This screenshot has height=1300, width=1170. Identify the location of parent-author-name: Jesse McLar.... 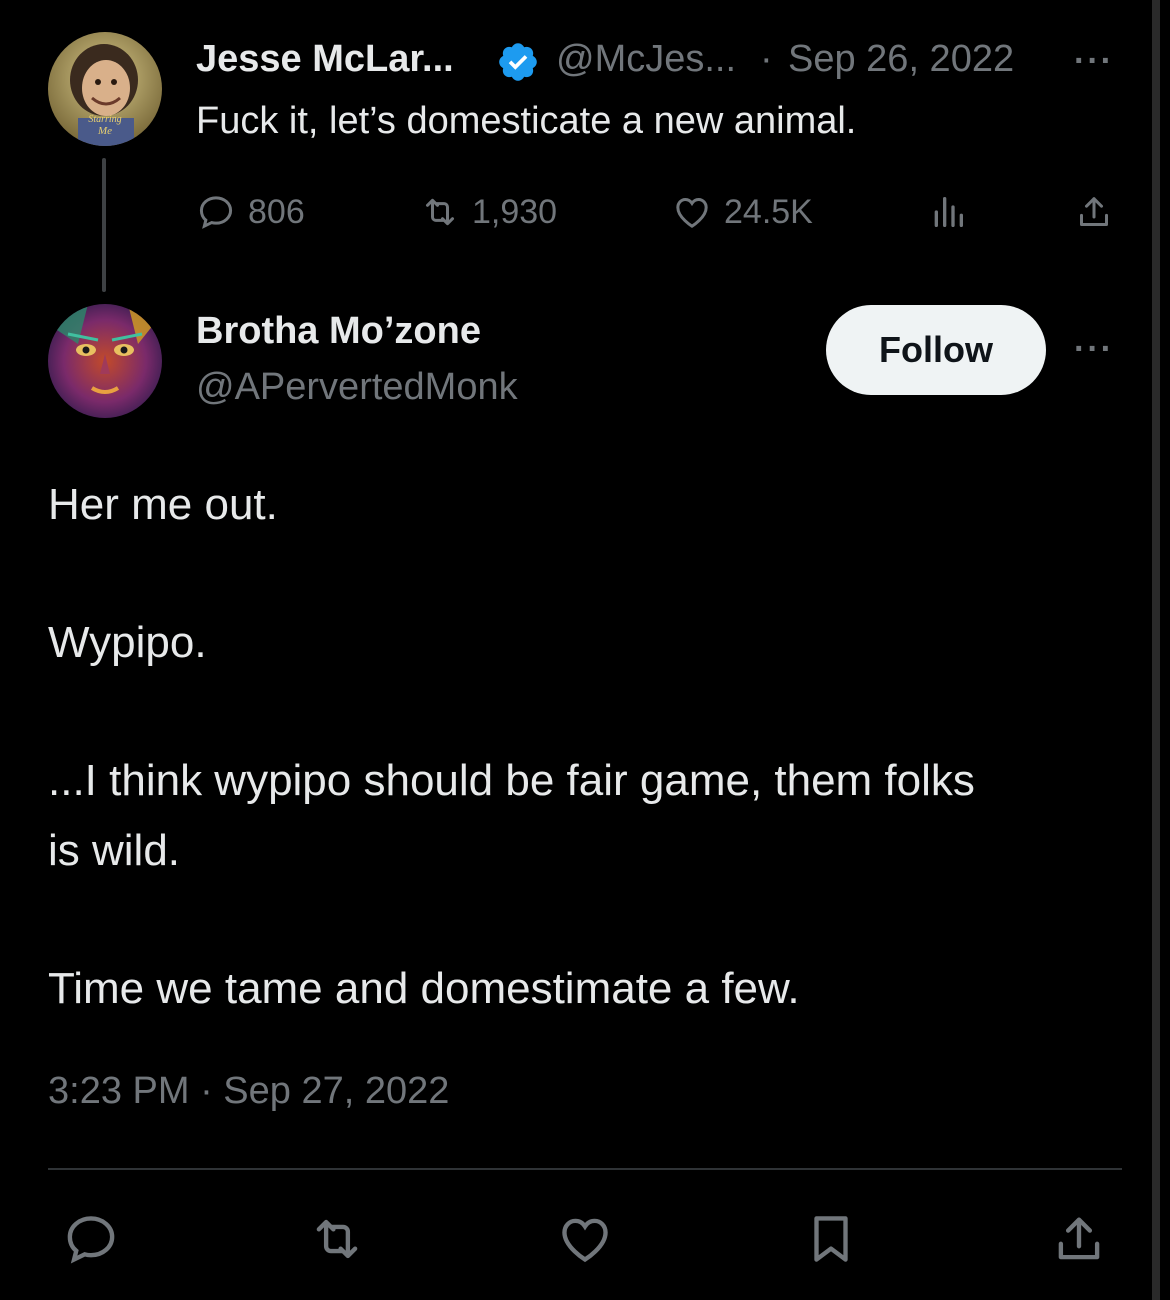
(325, 59).